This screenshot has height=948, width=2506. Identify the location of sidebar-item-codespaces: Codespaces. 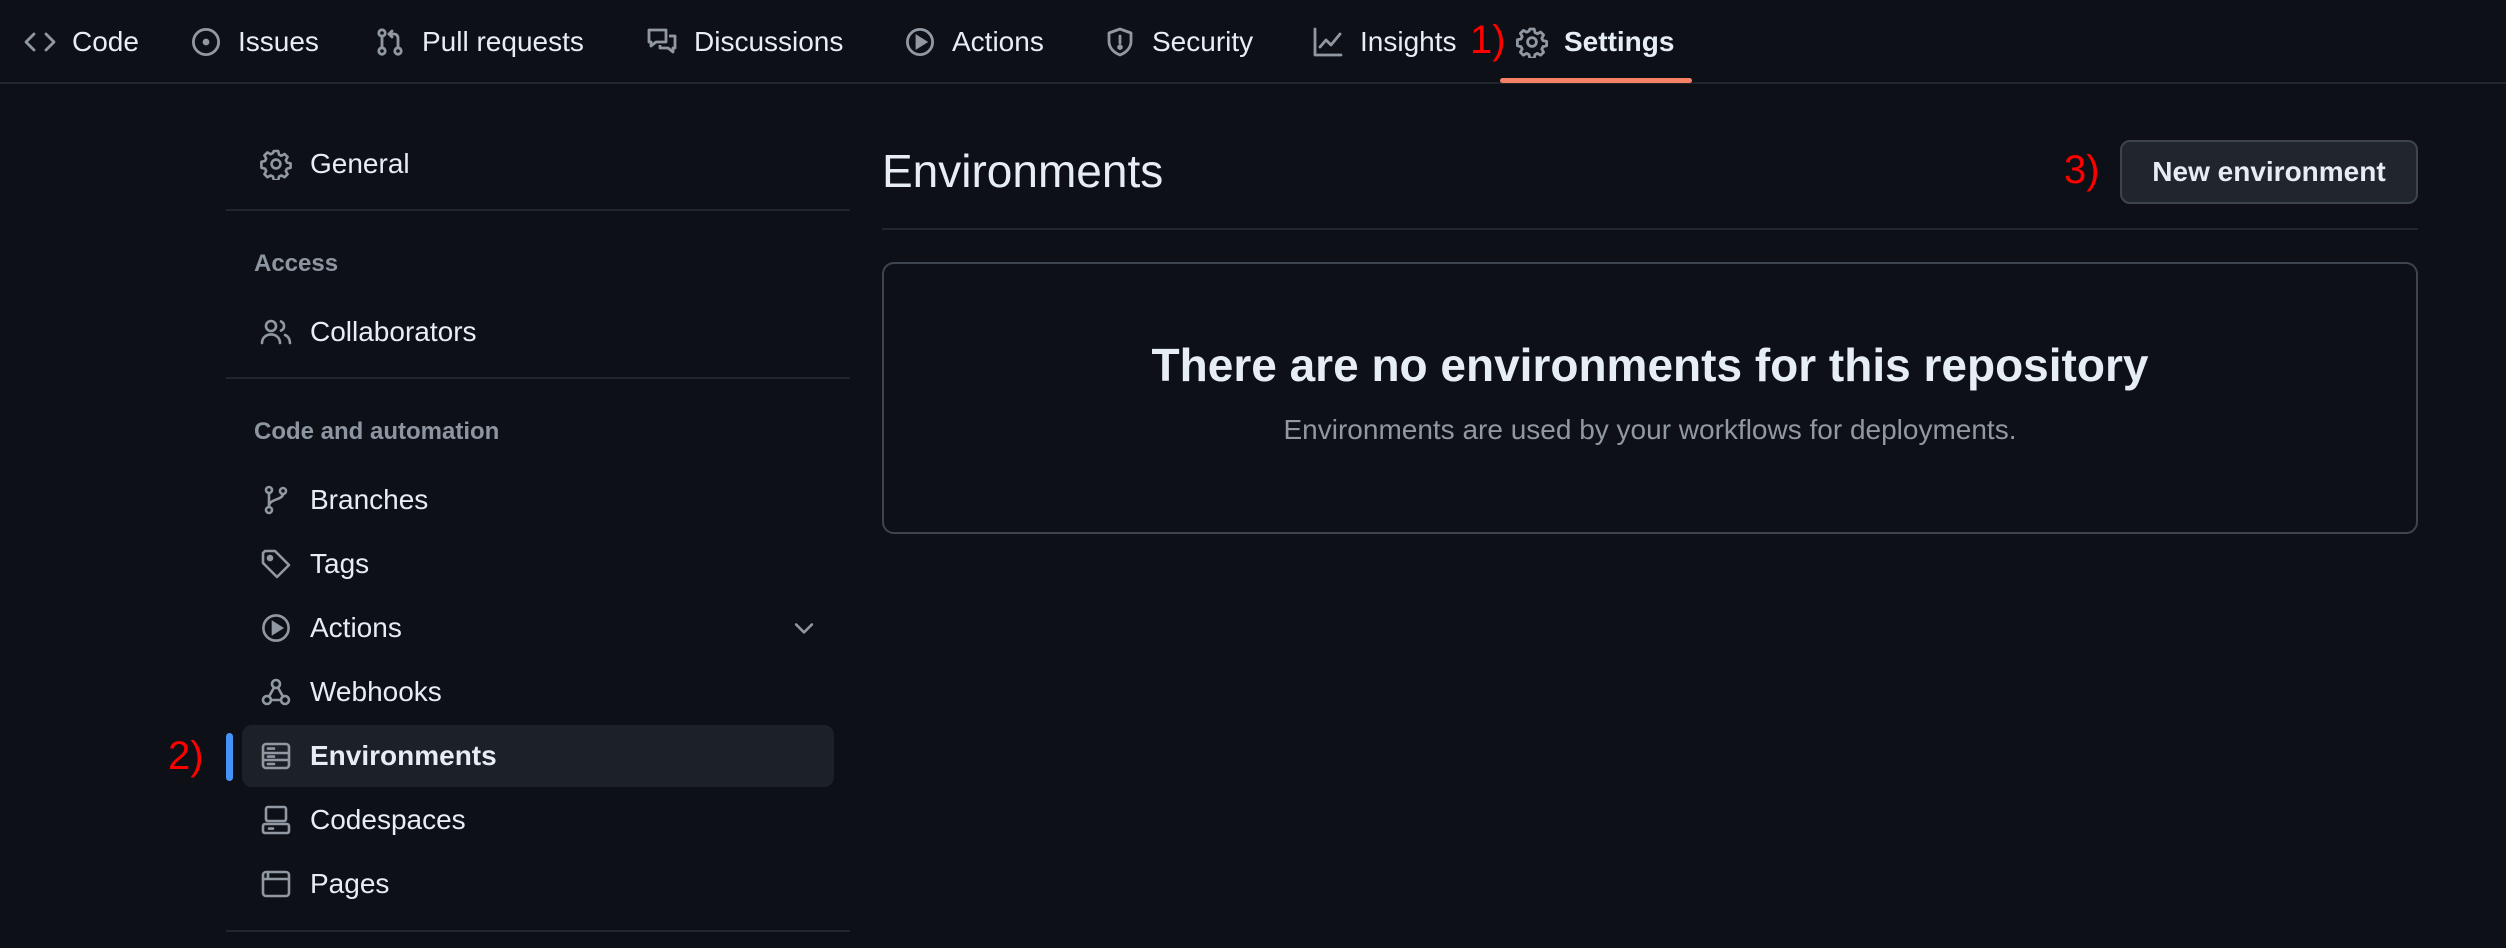
(538, 820).